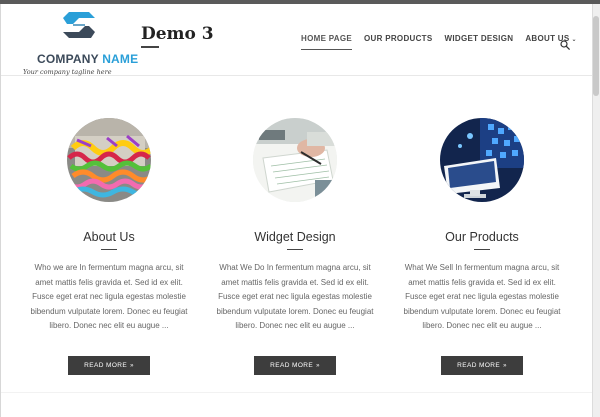 This screenshot has height=417, width=600. I want to click on site-title: Demo 3, so click(177, 34).